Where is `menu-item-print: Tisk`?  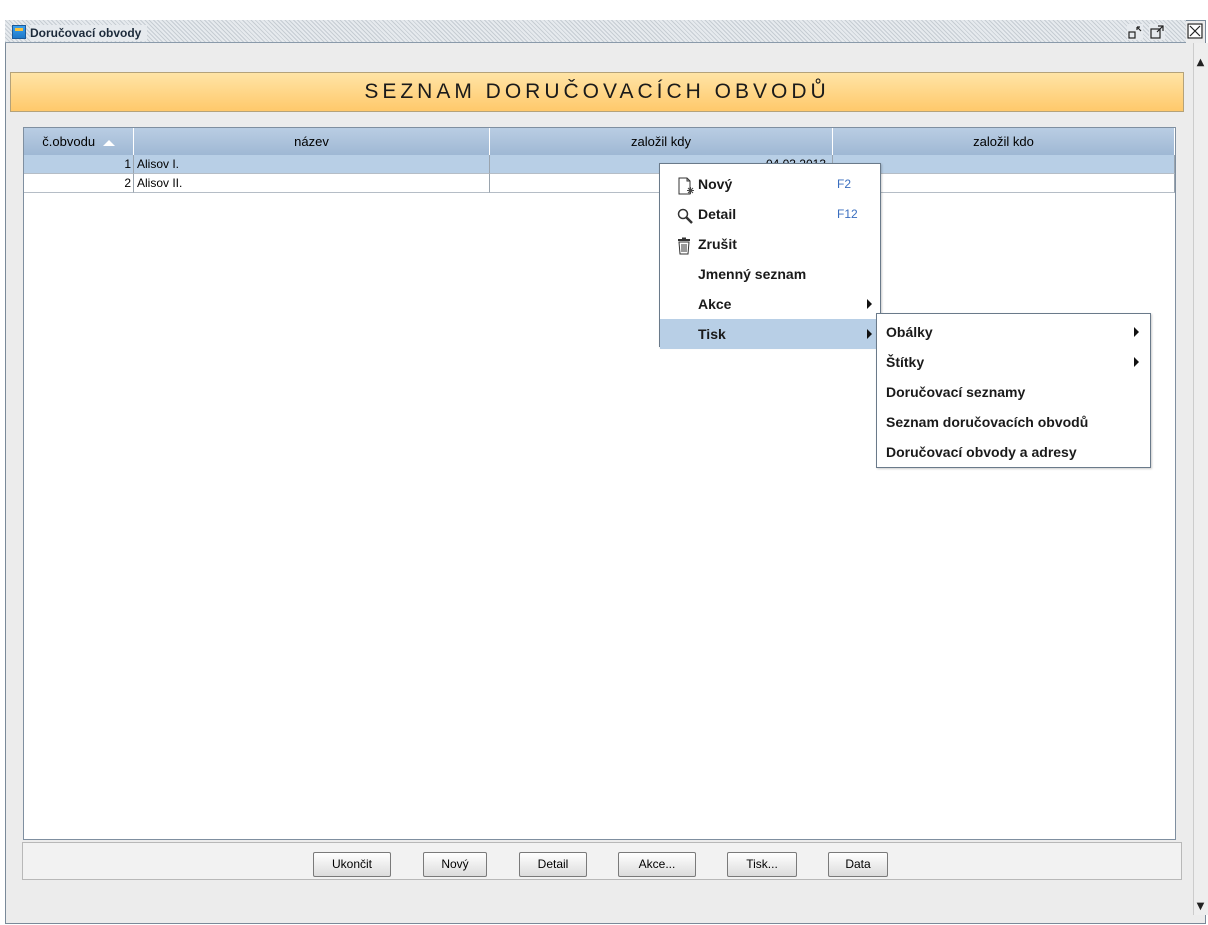
menu-item-print: Tisk is located at coordinates (770, 334).